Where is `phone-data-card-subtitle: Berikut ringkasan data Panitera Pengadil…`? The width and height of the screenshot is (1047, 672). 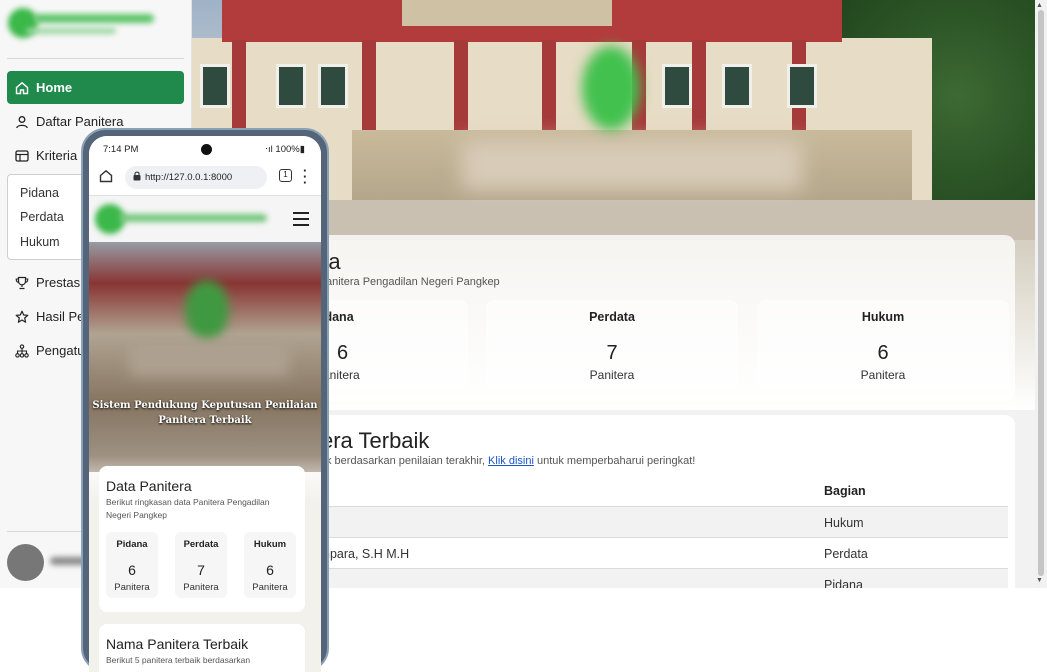 phone-data-card-subtitle: Berikut ringkasan data Panitera Pengadil… is located at coordinates (188, 508).